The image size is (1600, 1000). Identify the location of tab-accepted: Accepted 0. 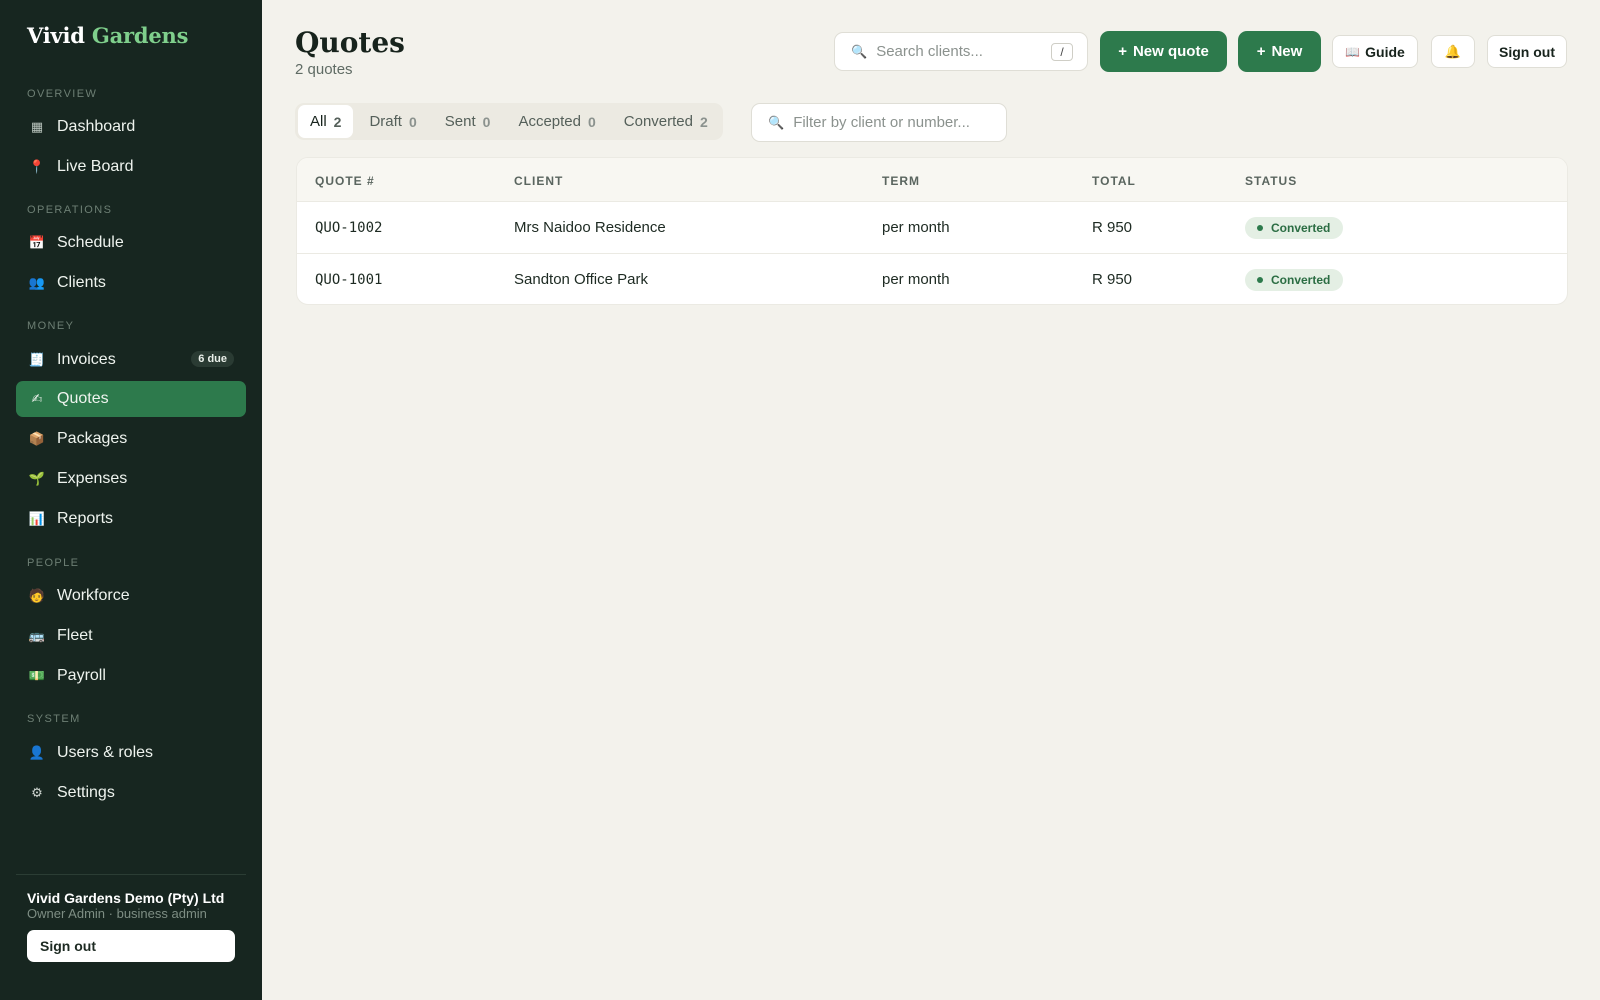
(556, 121).